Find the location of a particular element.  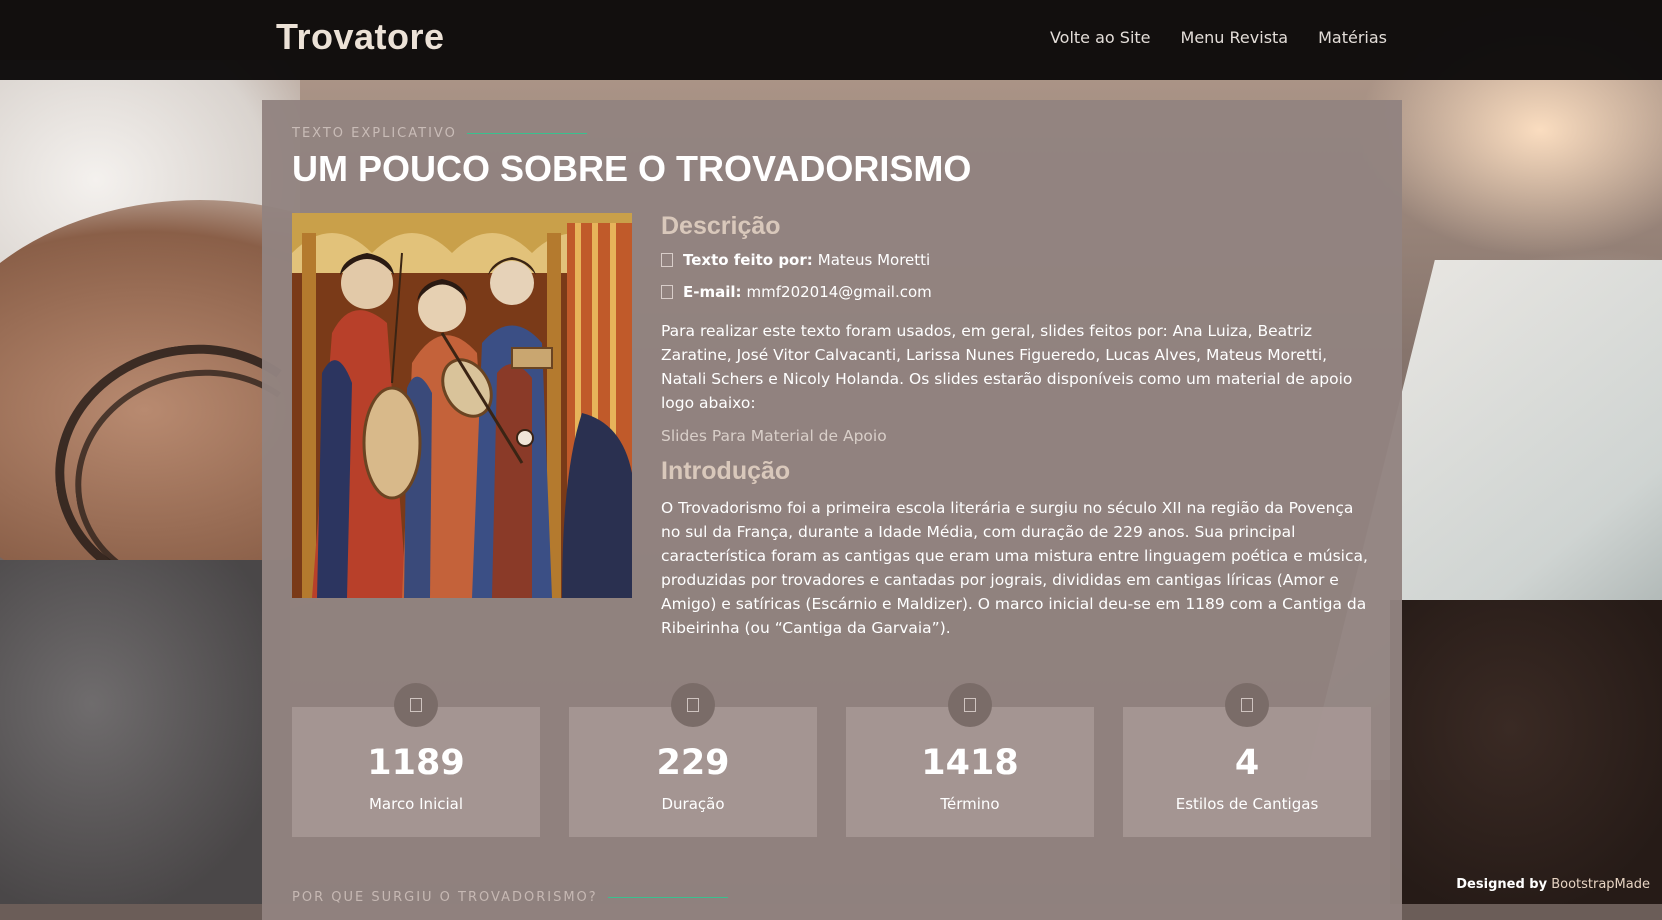

credits: Designed by BootstrapMade is located at coordinates (1553, 884).